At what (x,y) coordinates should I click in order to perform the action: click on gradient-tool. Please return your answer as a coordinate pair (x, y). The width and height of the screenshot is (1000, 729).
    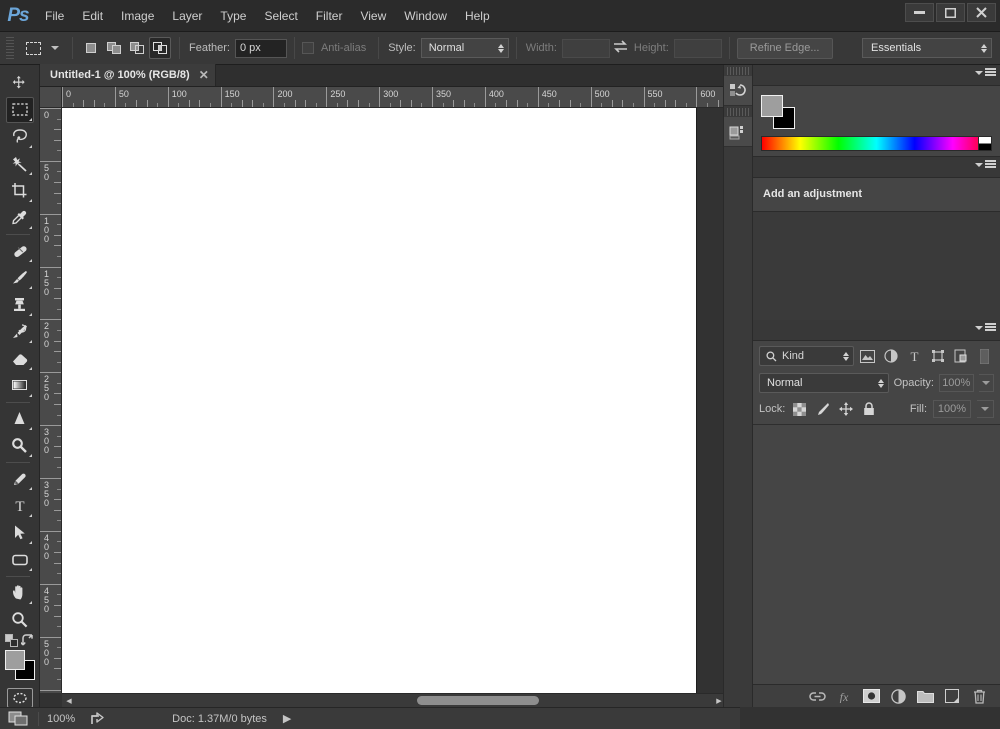
    Looking at the image, I should click on (20, 386).